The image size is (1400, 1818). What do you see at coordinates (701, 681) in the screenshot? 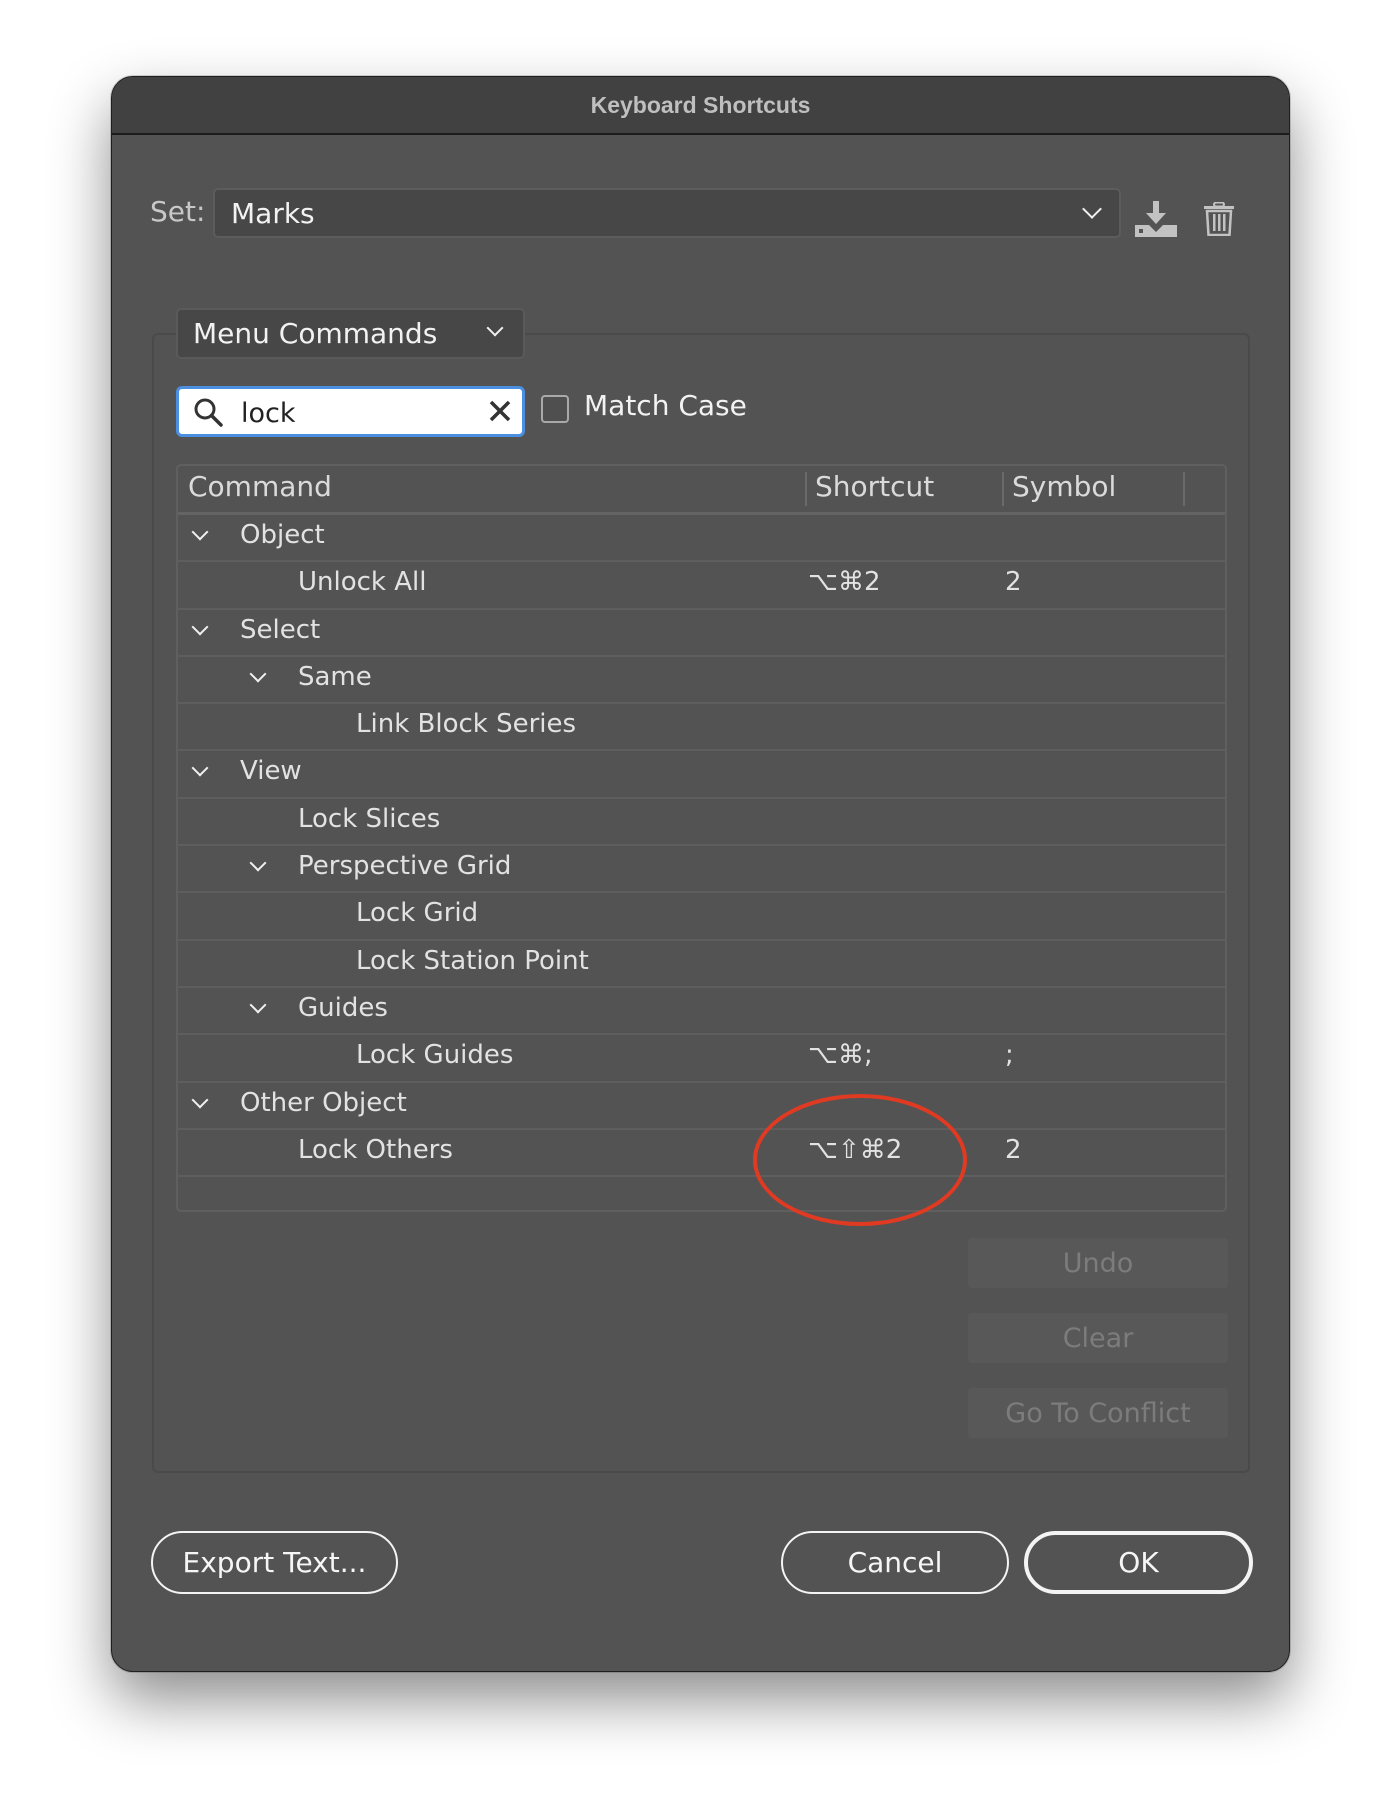
I see `table-row: Same` at bounding box center [701, 681].